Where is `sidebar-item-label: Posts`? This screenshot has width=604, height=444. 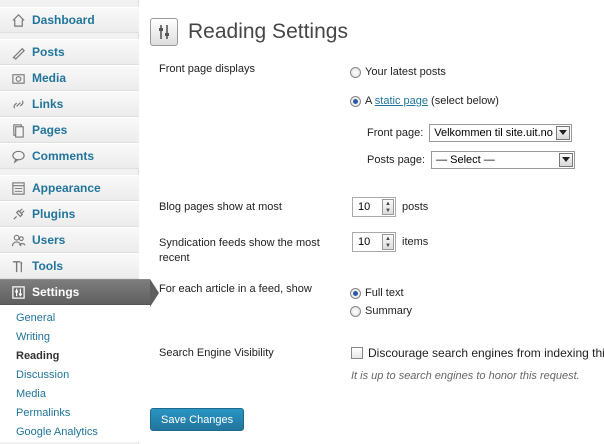
sidebar-item-label: Posts is located at coordinates (48, 52).